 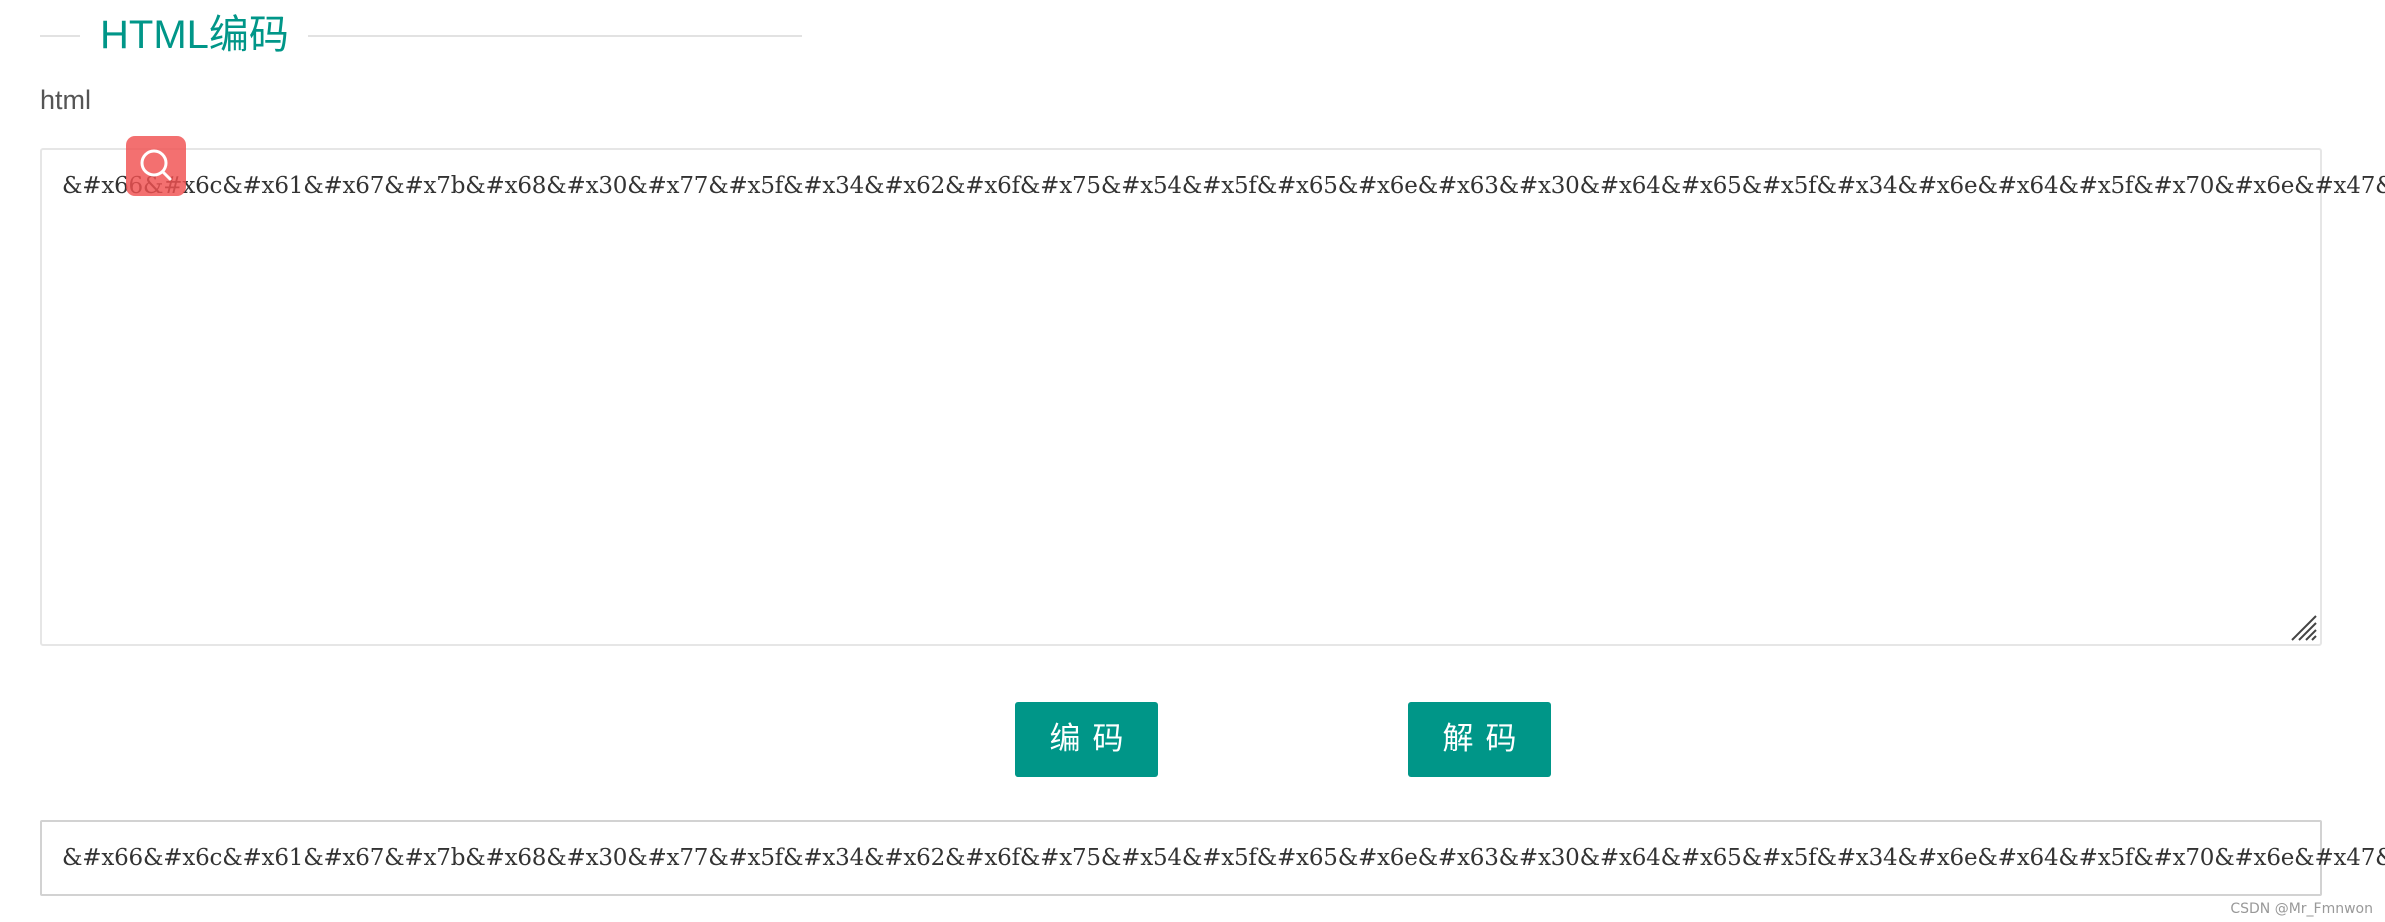 I want to click on field-label: html, so click(x=66, y=100).